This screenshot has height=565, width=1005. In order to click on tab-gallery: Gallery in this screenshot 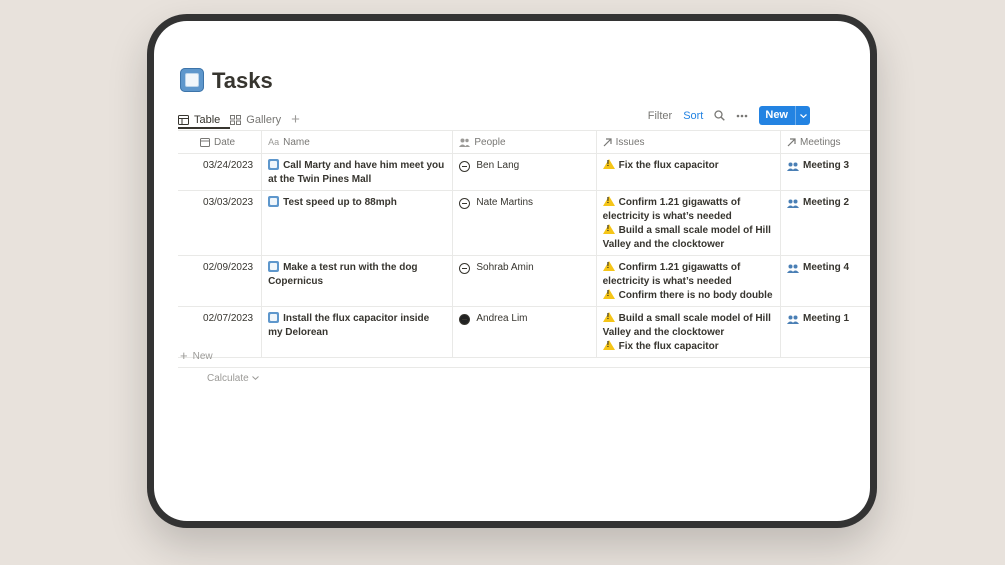, I will do `click(255, 120)`.